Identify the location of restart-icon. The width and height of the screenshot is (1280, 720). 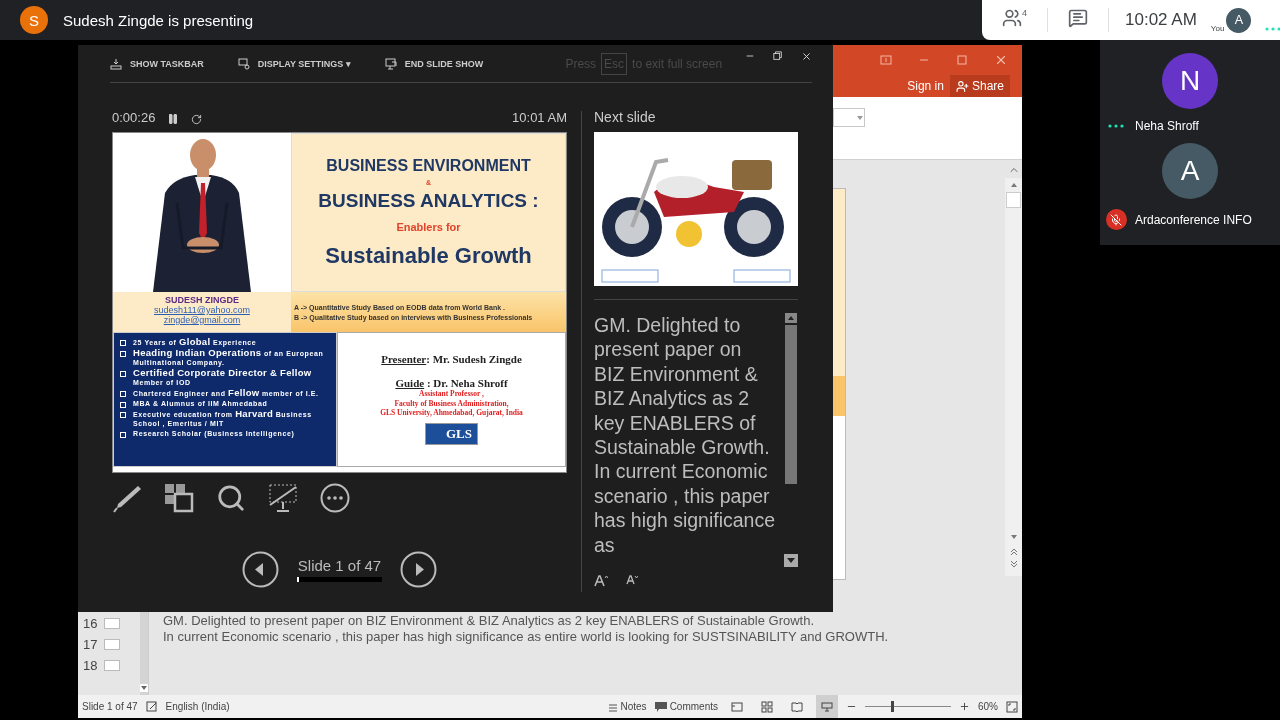
(197, 119).